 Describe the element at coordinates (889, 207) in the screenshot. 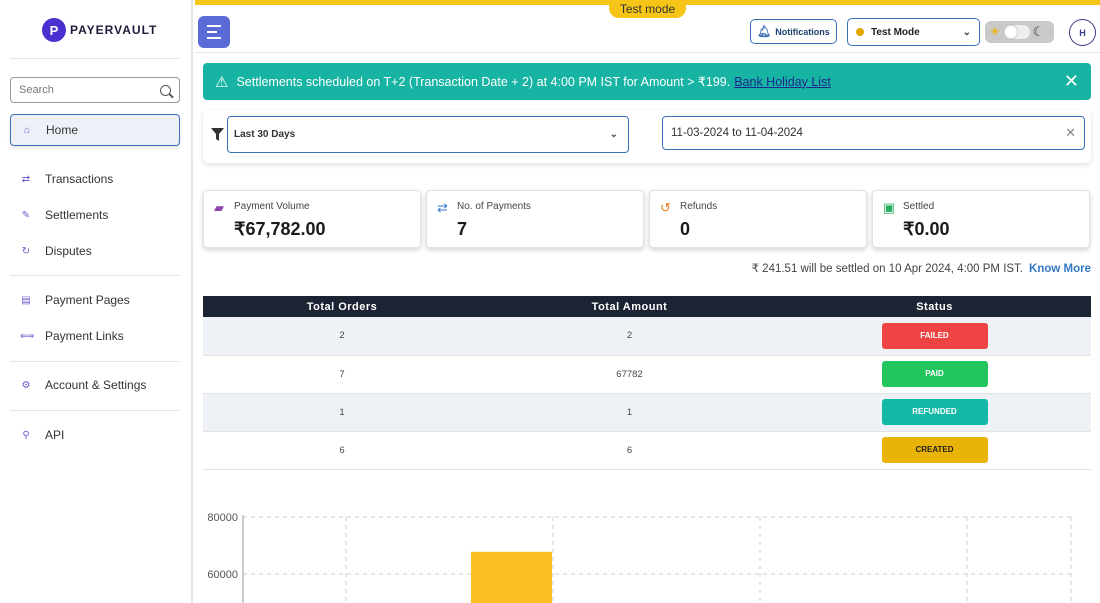

I see `cash-icon: ▣` at that location.